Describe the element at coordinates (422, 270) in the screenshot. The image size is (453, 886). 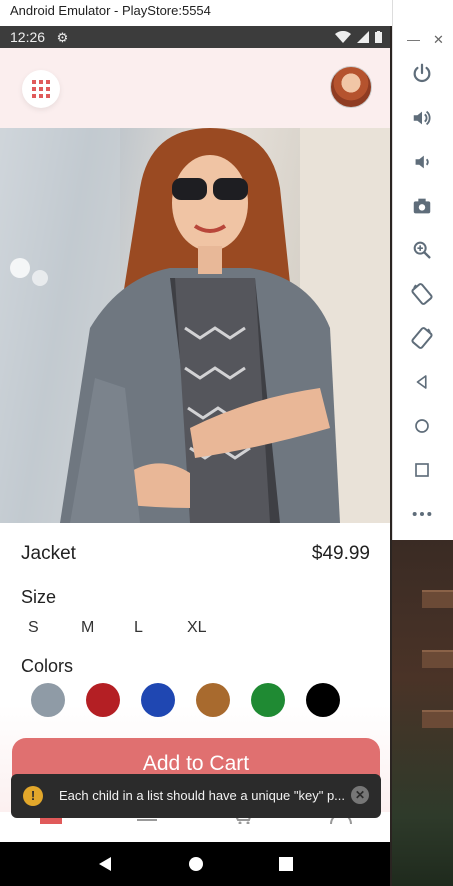
I see `emulator-side-panel: — ✕` at that location.